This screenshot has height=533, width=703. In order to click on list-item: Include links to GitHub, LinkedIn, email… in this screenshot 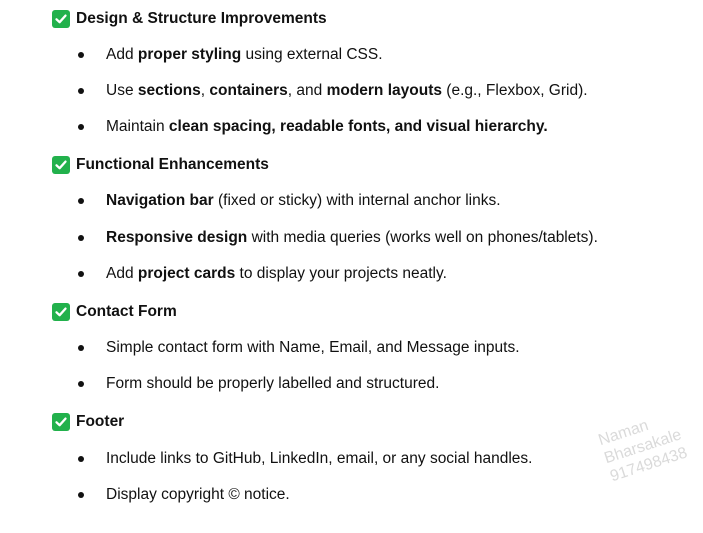, I will do `click(305, 459)`.